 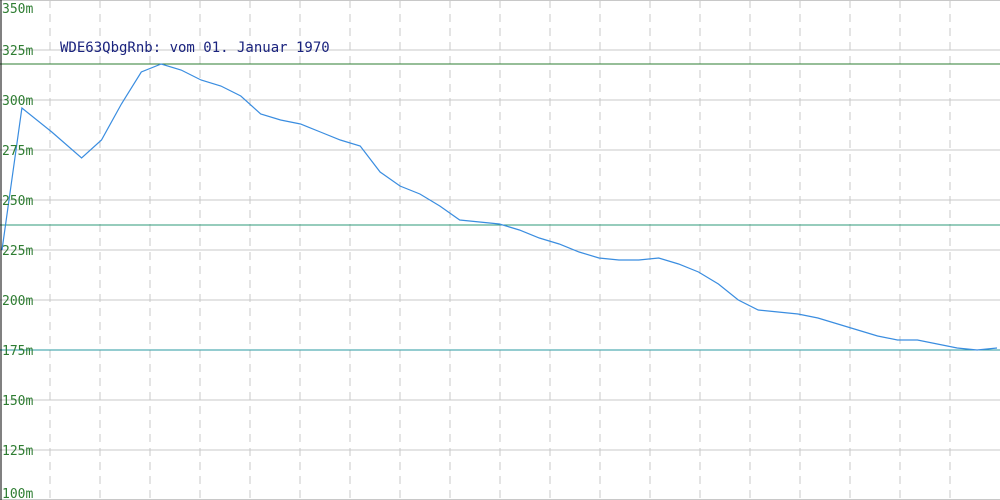 I want to click on y-tick-label: 125m, so click(x=17, y=451).